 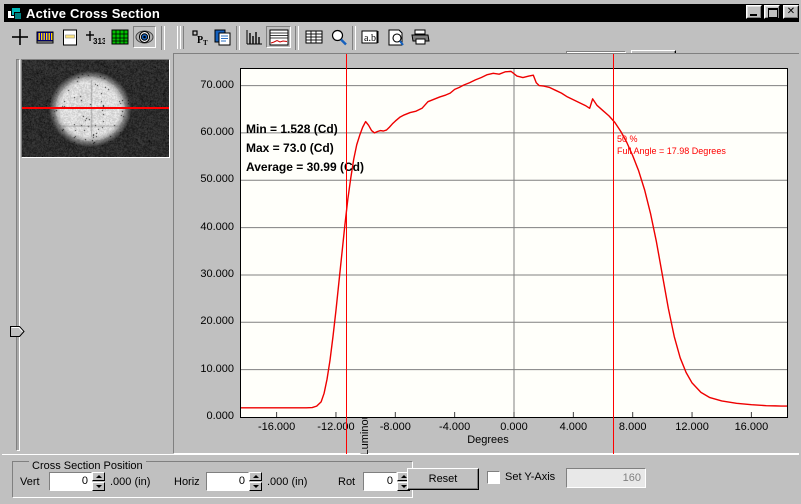 I want to click on y-tick-label: 50.000, so click(x=217, y=179).